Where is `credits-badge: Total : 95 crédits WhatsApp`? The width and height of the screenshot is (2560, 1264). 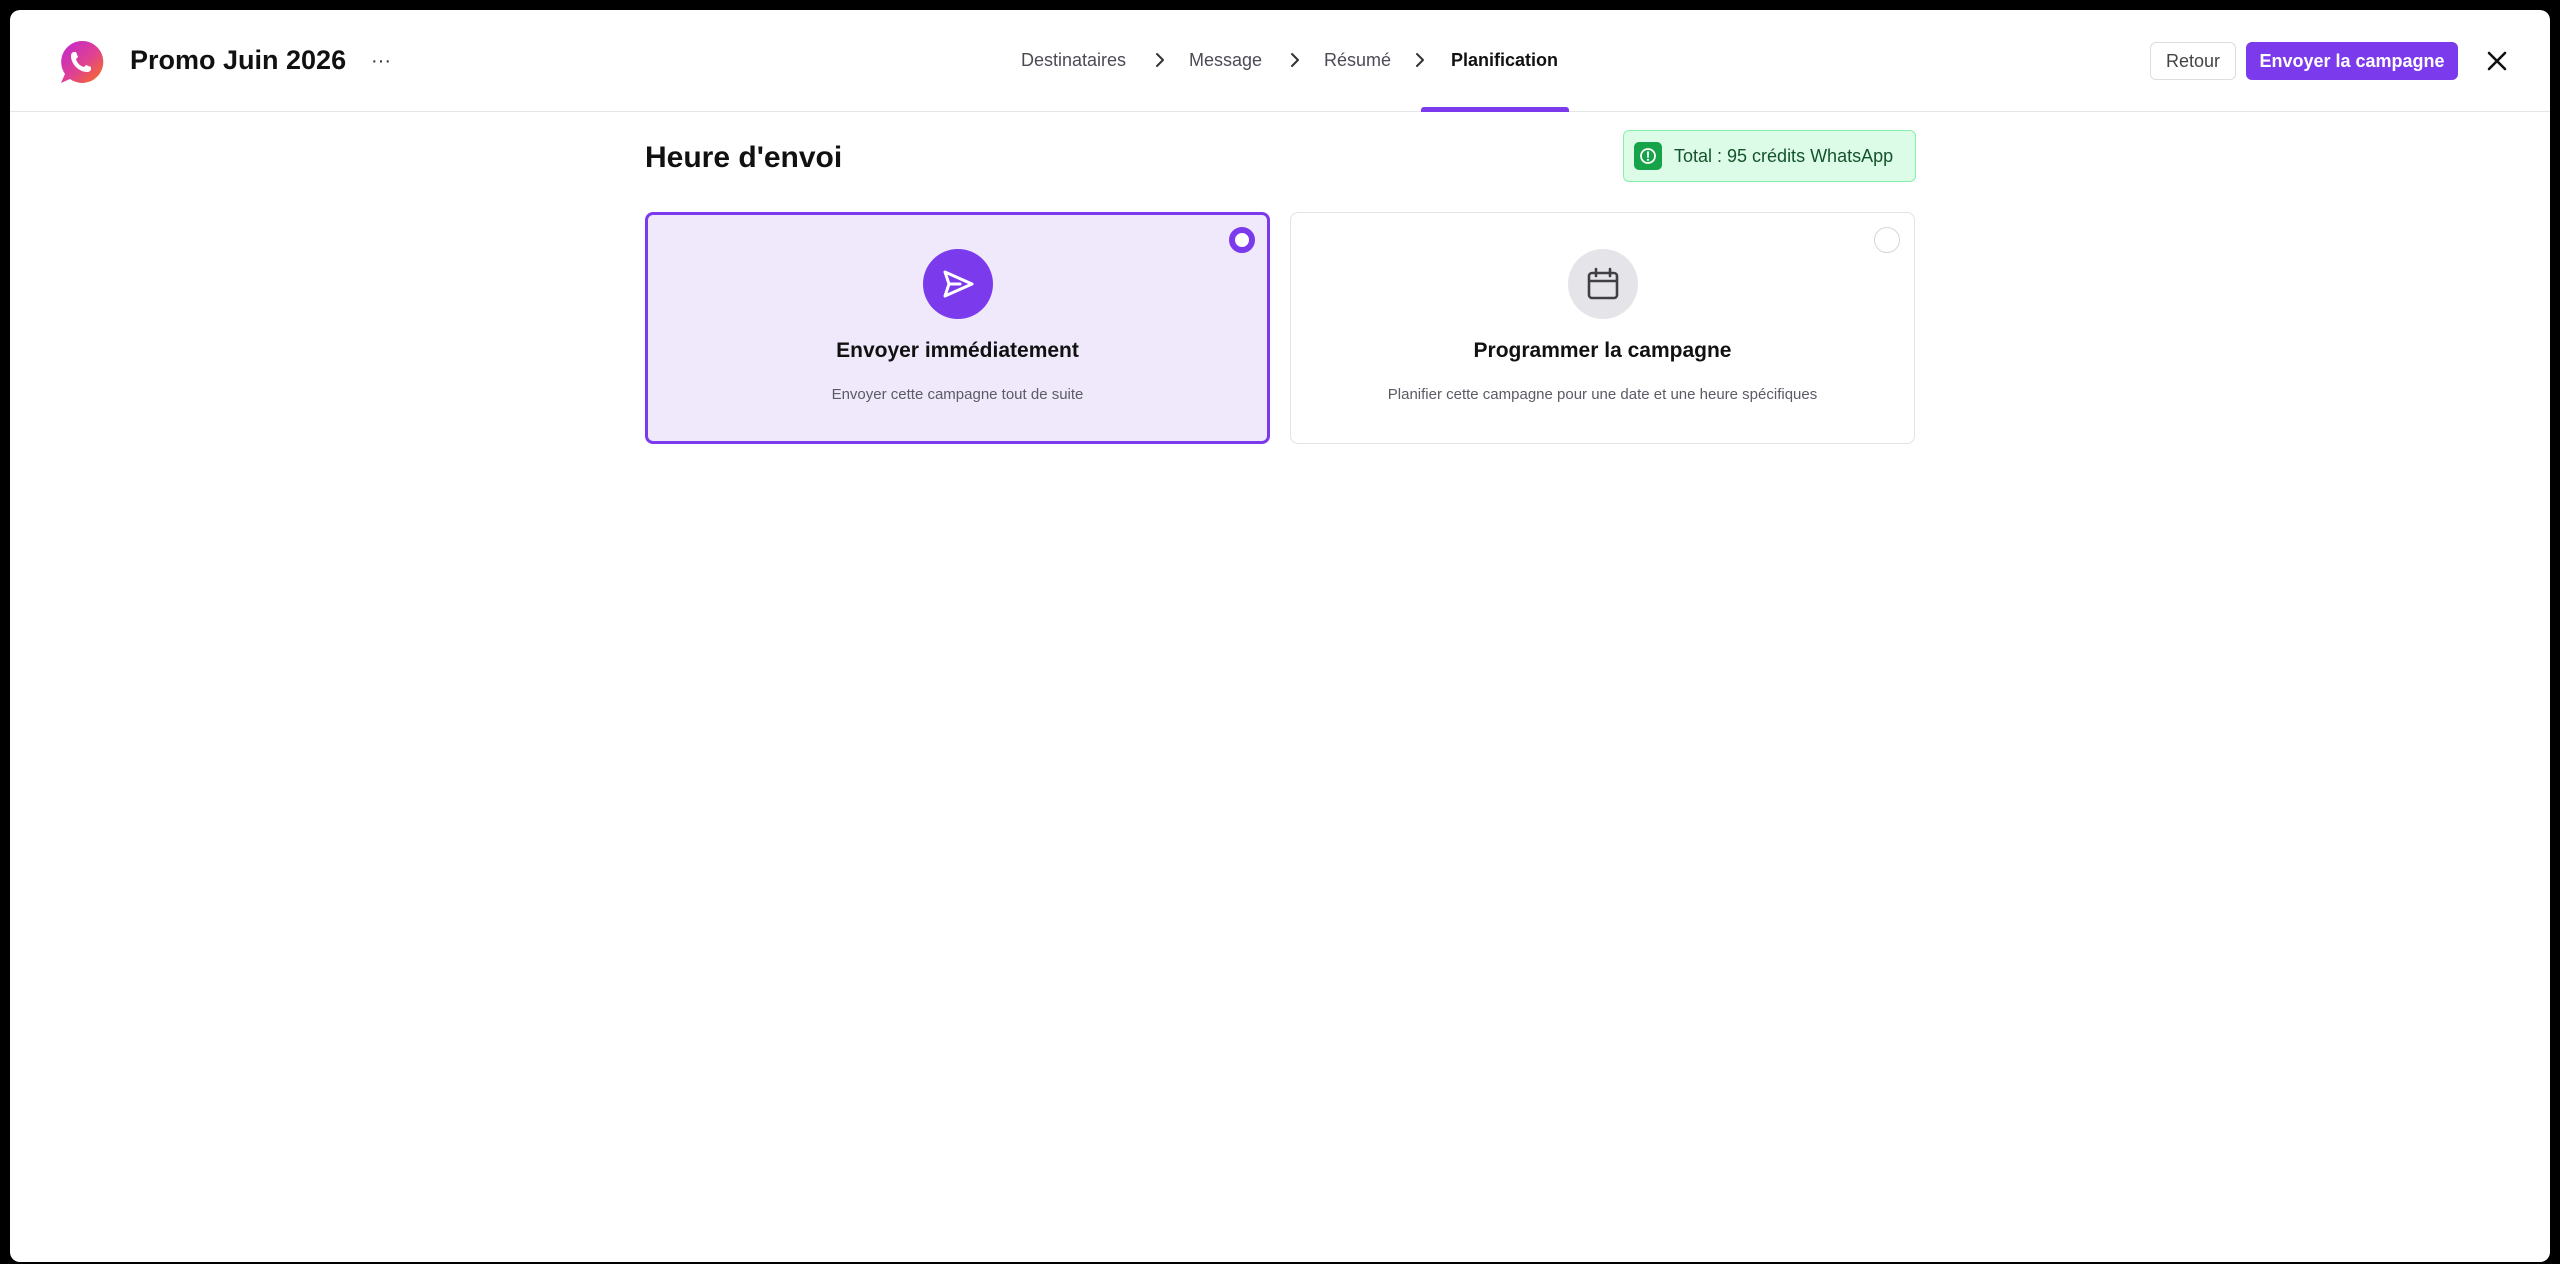
credits-badge: Total : 95 crédits WhatsApp is located at coordinates (1769, 156).